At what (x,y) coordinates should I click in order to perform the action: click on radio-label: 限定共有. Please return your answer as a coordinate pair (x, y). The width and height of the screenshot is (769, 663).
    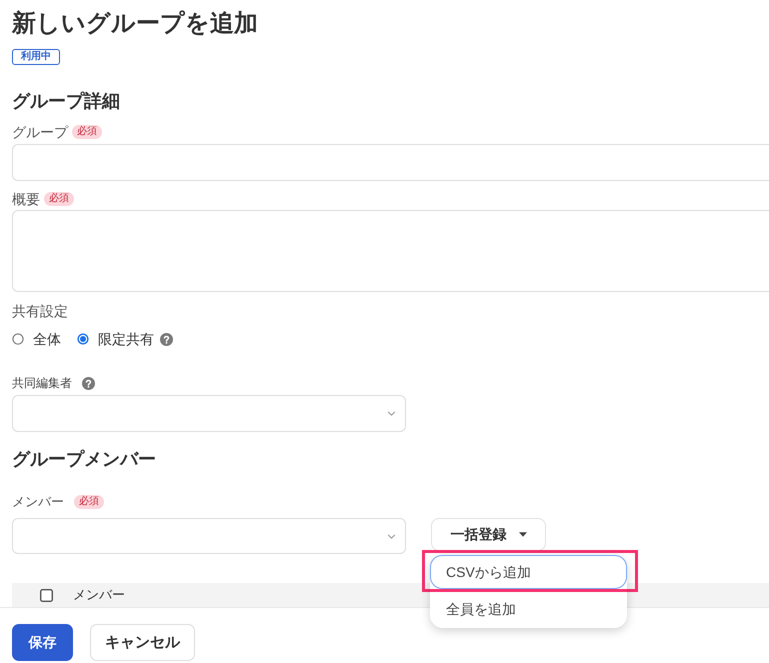
    Looking at the image, I should click on (126, 339).